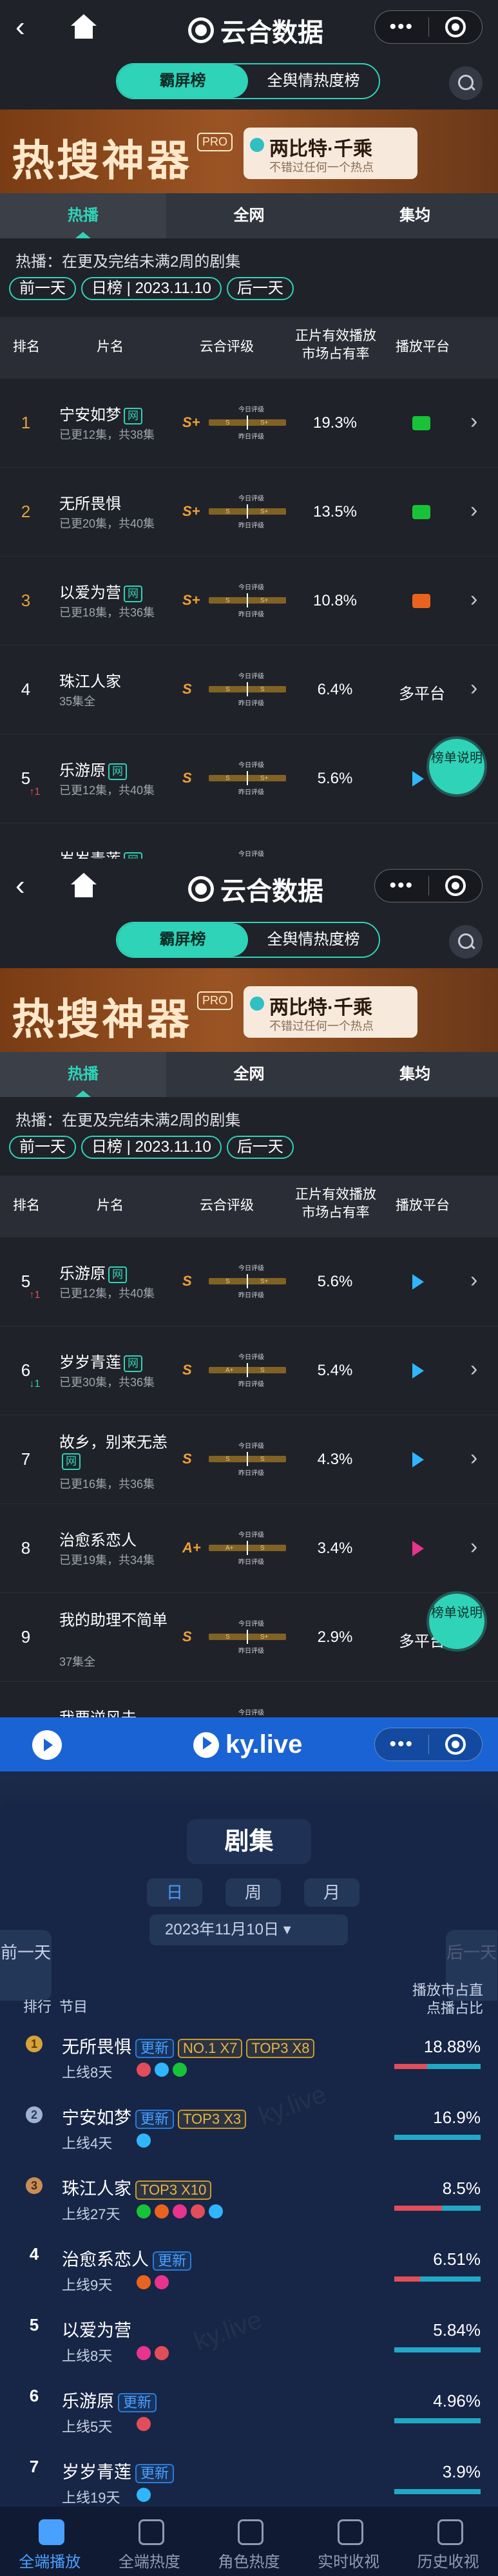 The width and height of the screenshot is (498, 2576). Describe the element at coordinates (96, 2329) in the screenshot. I see `show-name: 以爱为营` at that location.